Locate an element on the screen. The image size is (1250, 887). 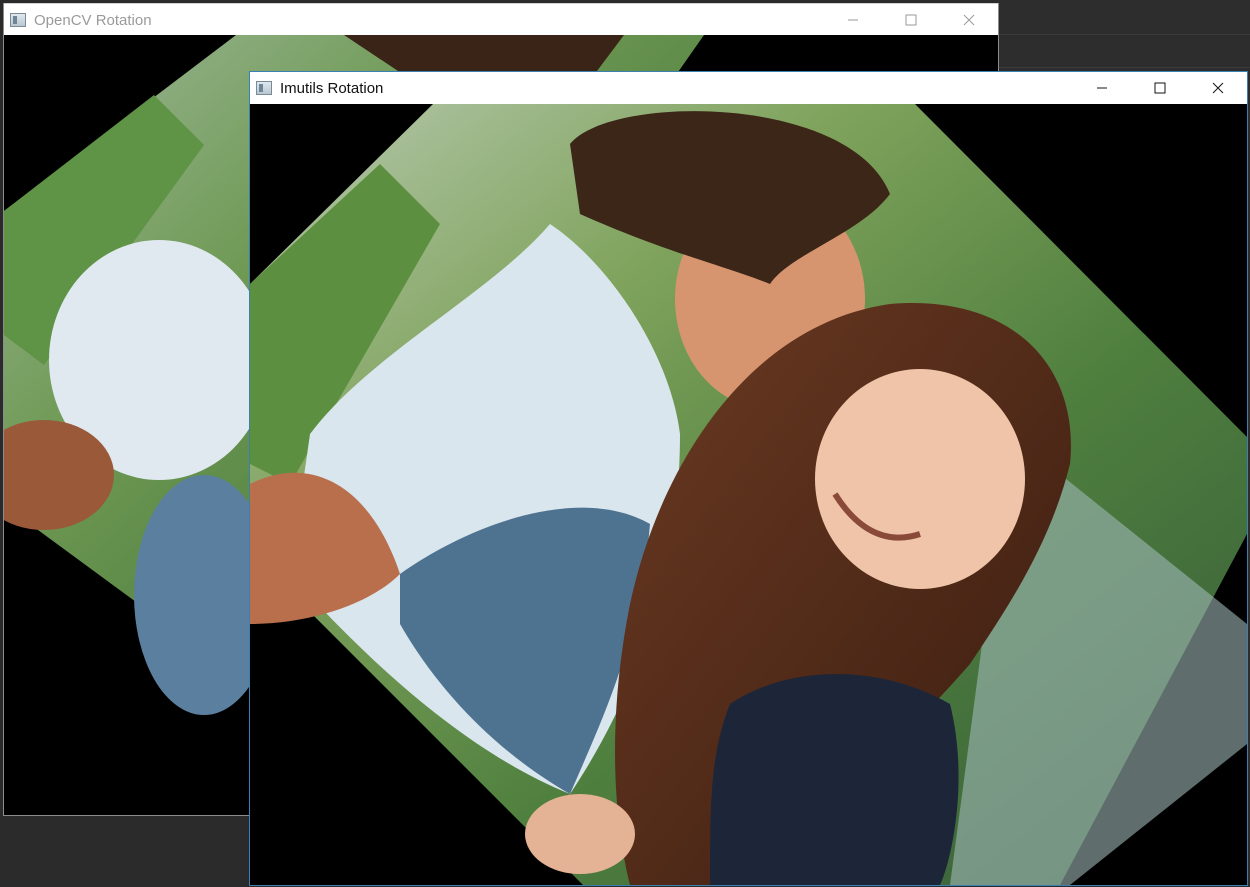
title-bar: Imutils Rotation is located at coordinates (748, 88).